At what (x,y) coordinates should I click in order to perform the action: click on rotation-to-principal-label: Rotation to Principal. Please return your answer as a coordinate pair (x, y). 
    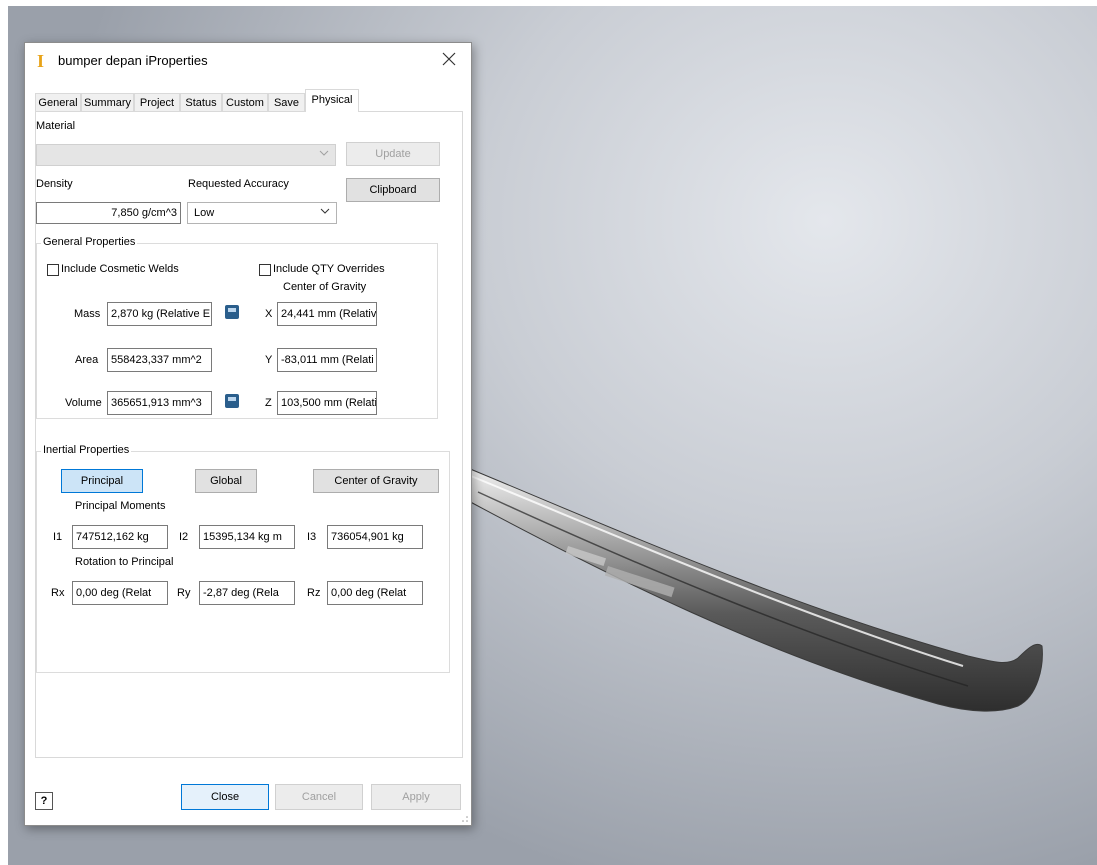
    Looking at the image, I should click on (124, 562).